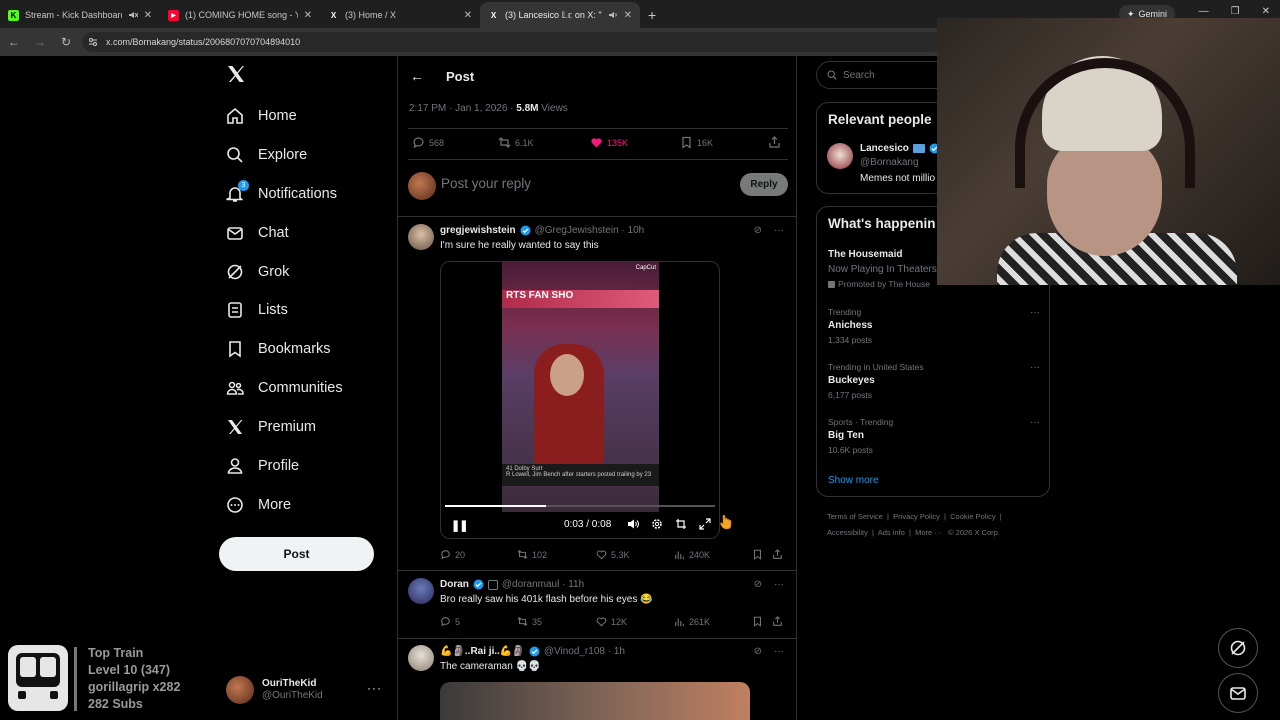  I want to click on show-more-link: Show more, so click(853, 480).